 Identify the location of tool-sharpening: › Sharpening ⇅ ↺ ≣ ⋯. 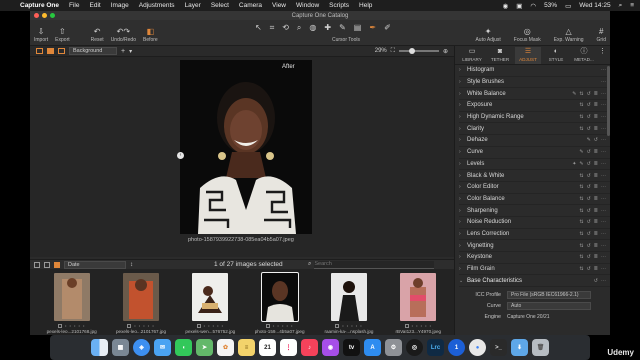
(534, 211).